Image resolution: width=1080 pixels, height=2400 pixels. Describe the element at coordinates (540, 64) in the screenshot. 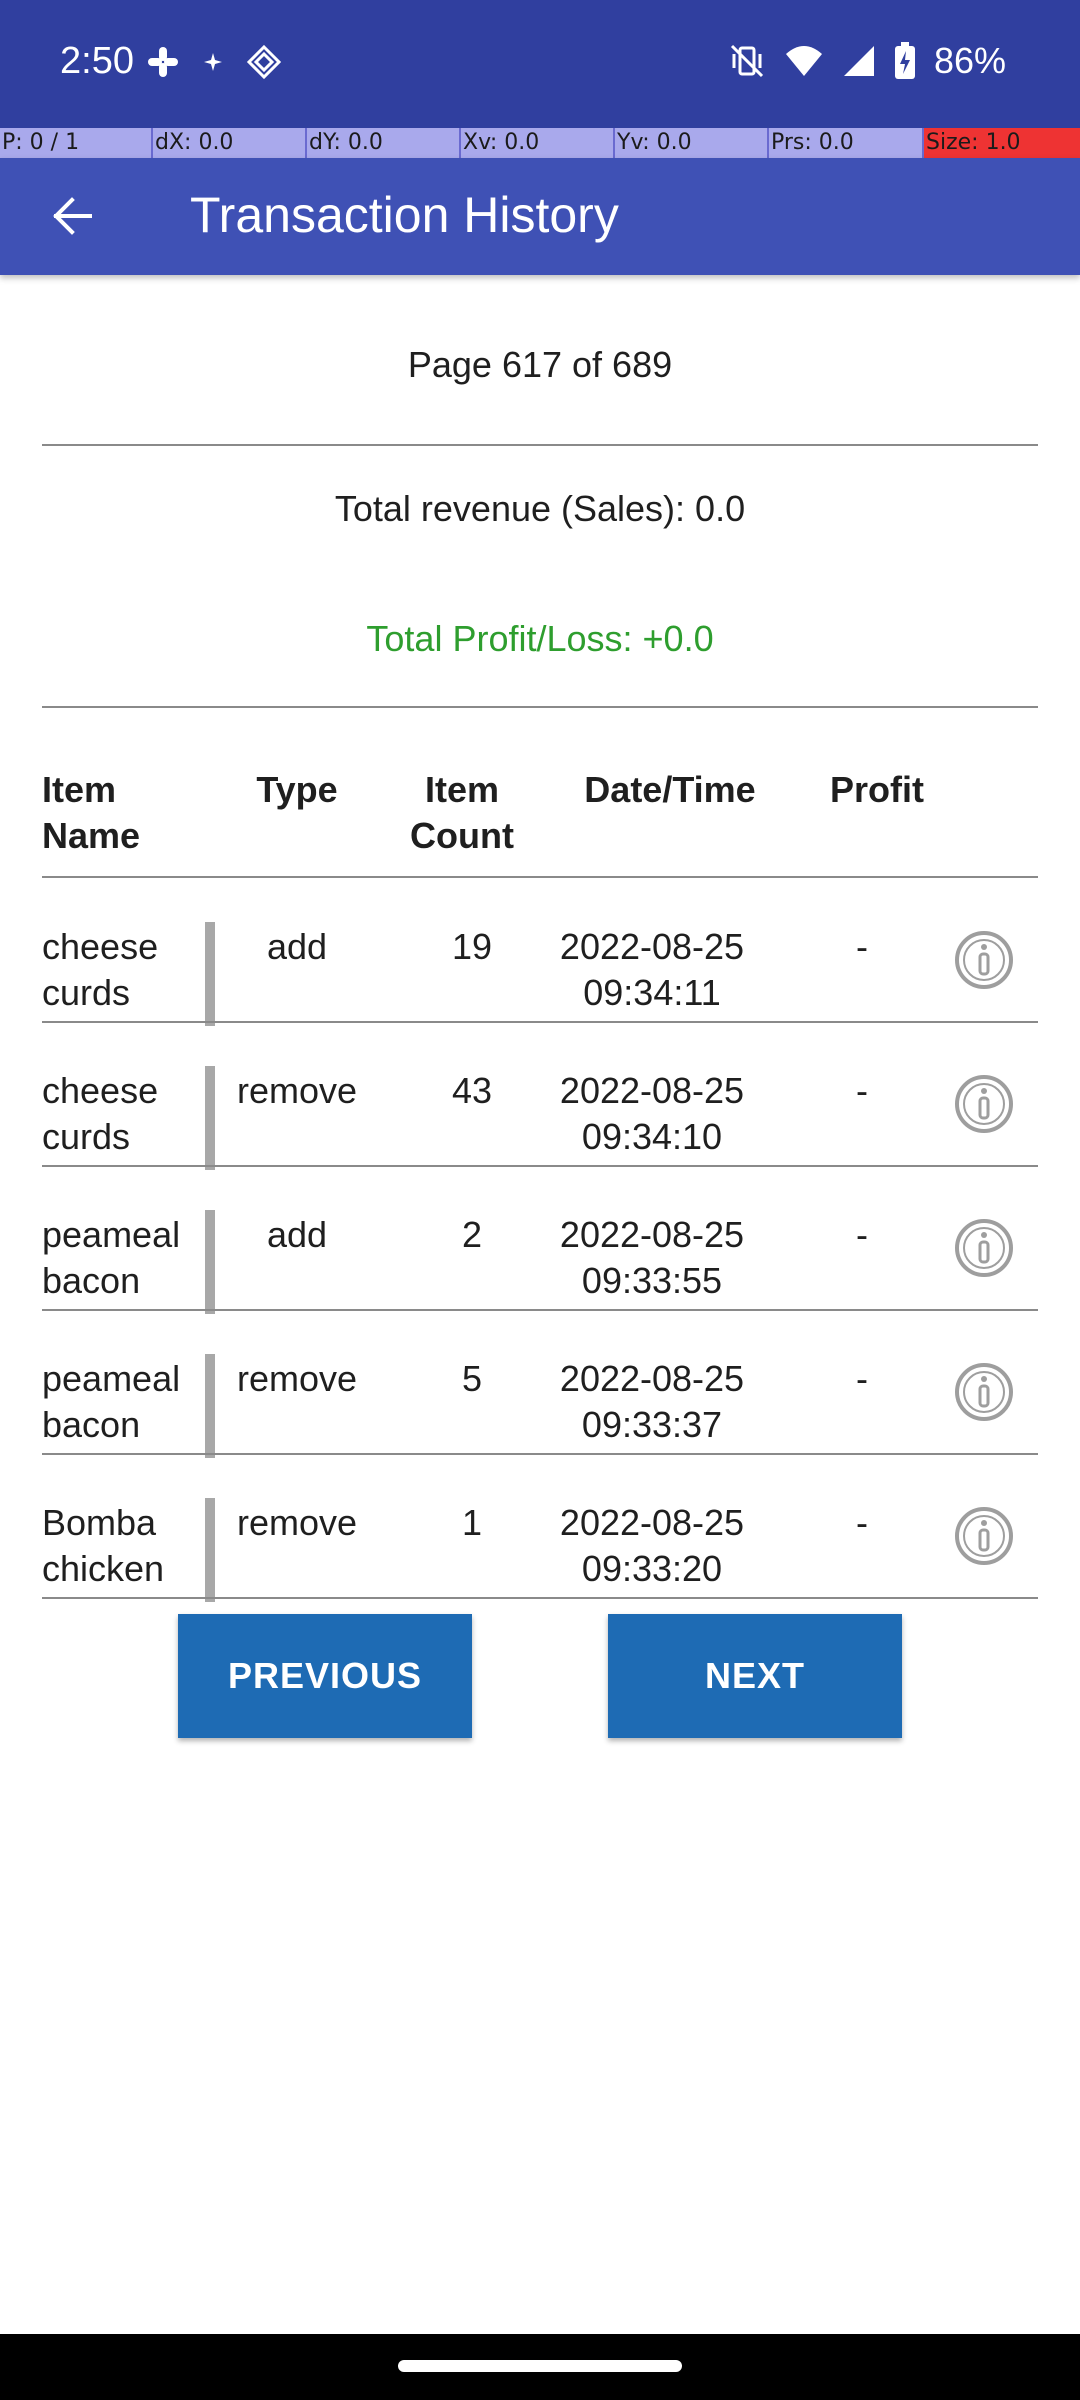

I see `status-bar: 2:50 86%` at that location.